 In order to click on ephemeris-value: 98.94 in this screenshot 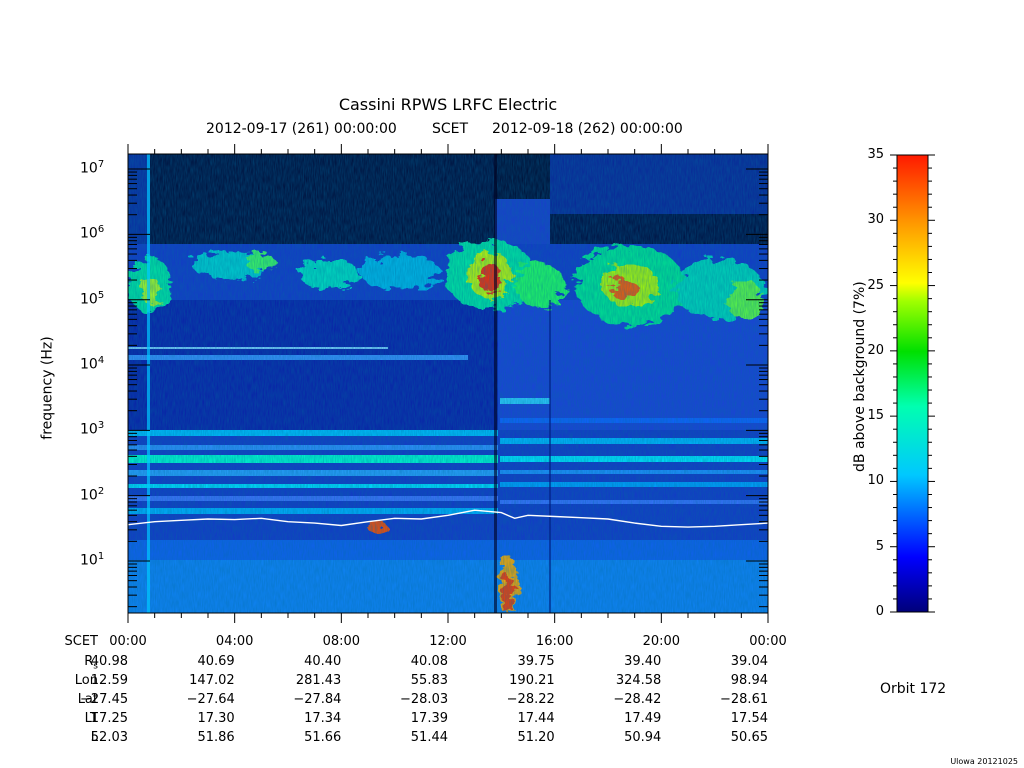, I will do `click(749, 680)`.